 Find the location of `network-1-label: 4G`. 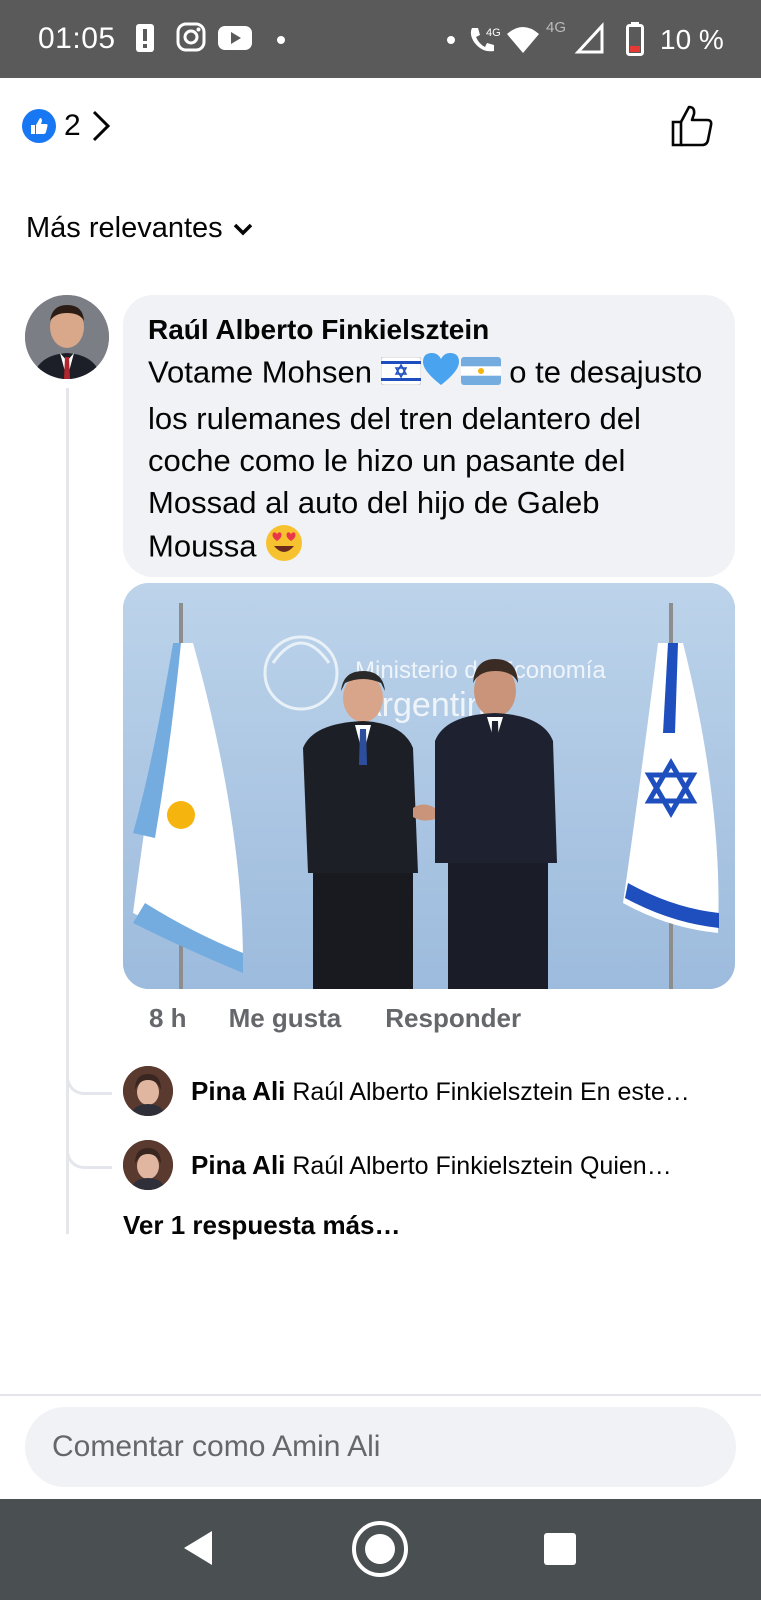

network-1-label: 4G is located at coordinates (493, 33).